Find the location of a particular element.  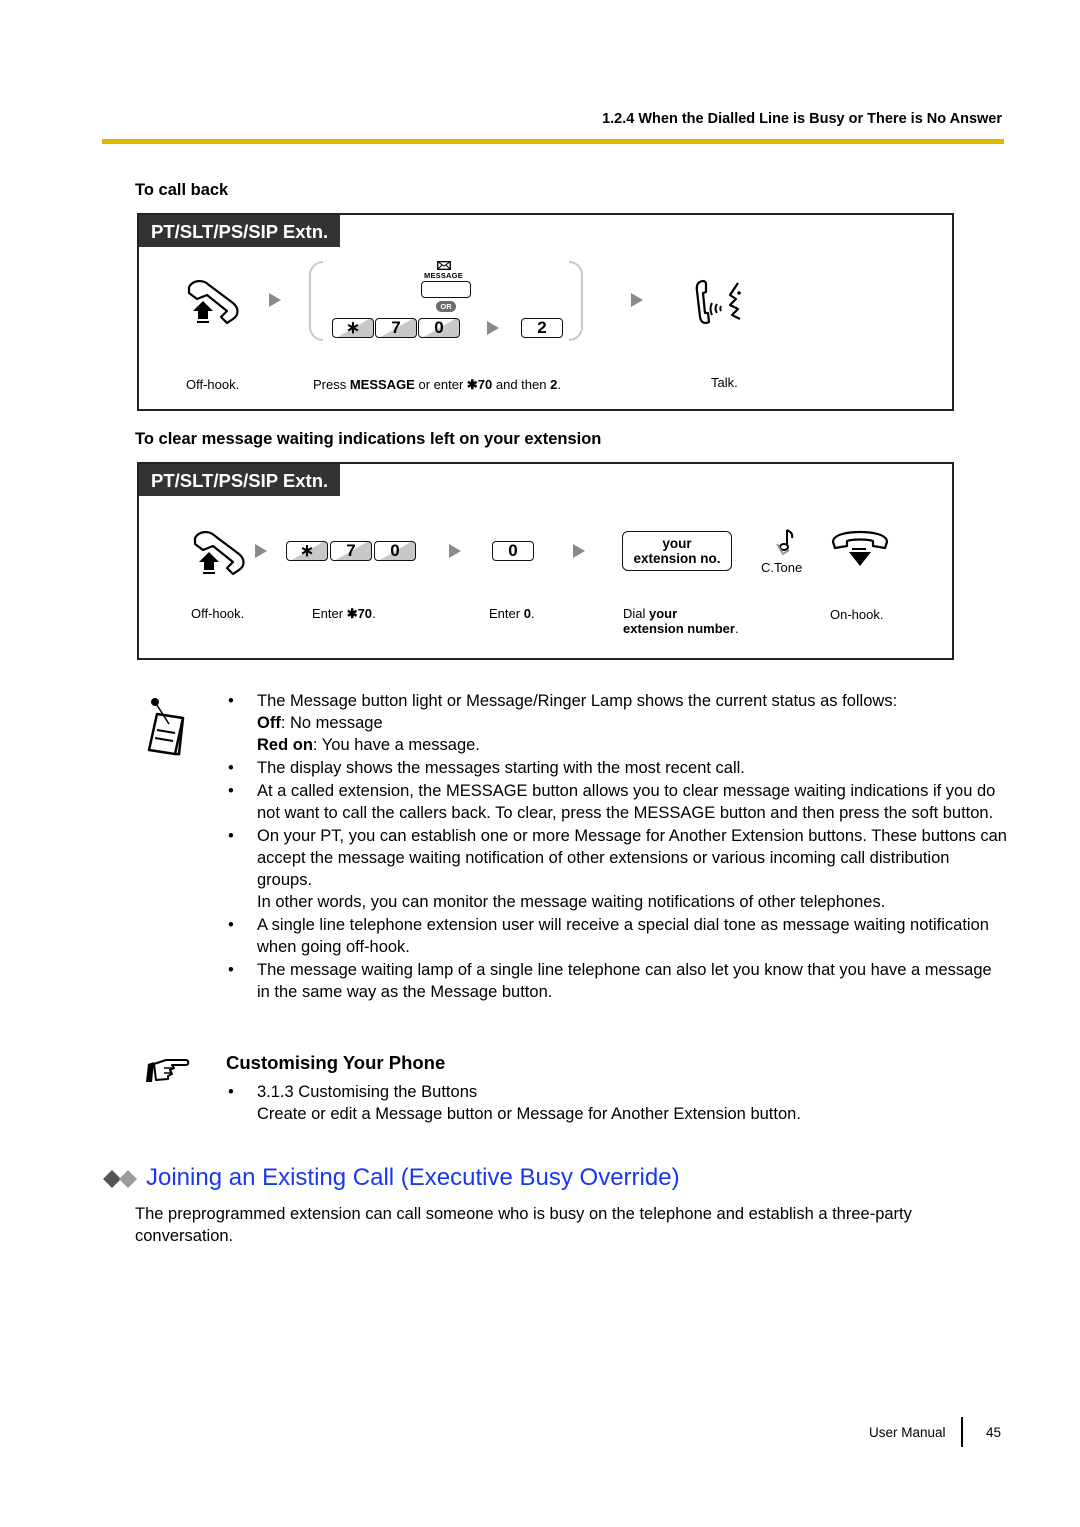

customising-link: 3.1.3 Customising the Buttons is located at coordinates (367, 1092).